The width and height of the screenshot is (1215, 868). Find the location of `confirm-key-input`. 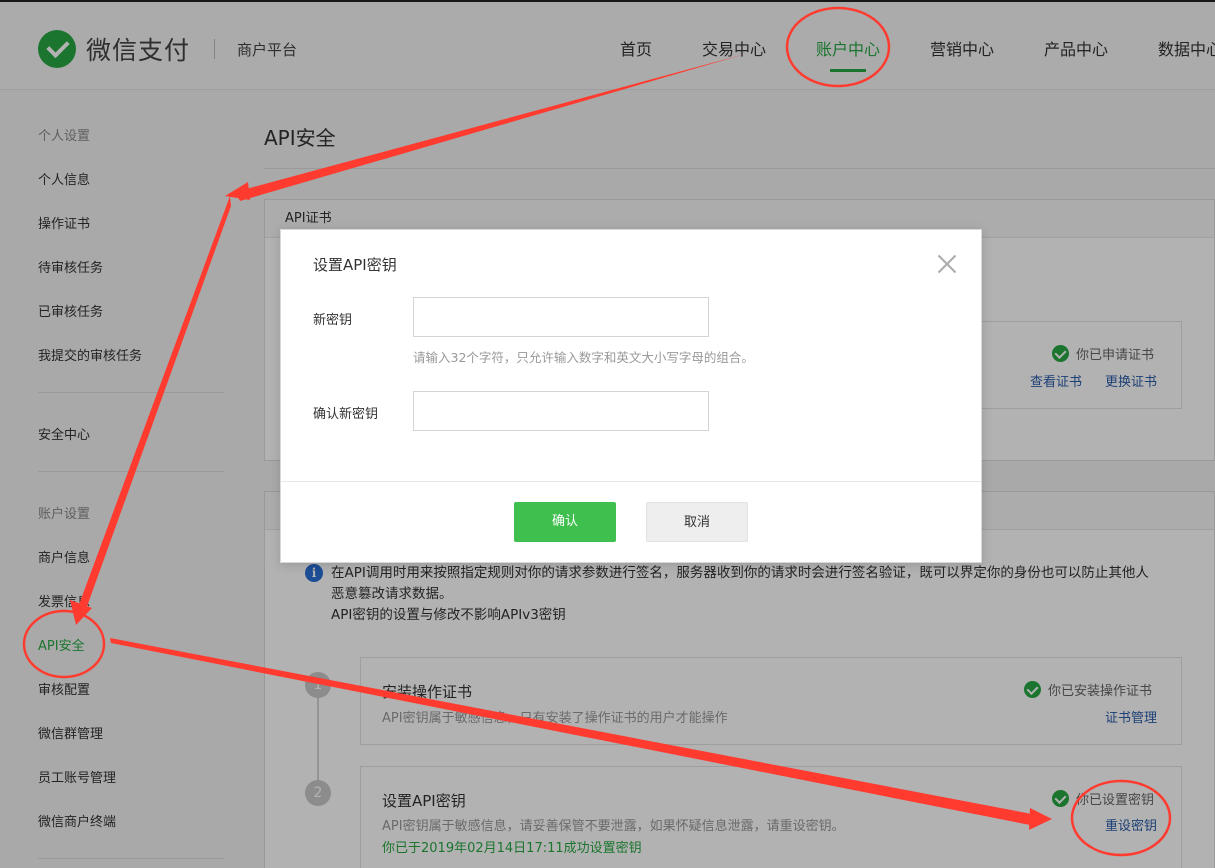

confirm-key-input is located at coordinates (561, 411).